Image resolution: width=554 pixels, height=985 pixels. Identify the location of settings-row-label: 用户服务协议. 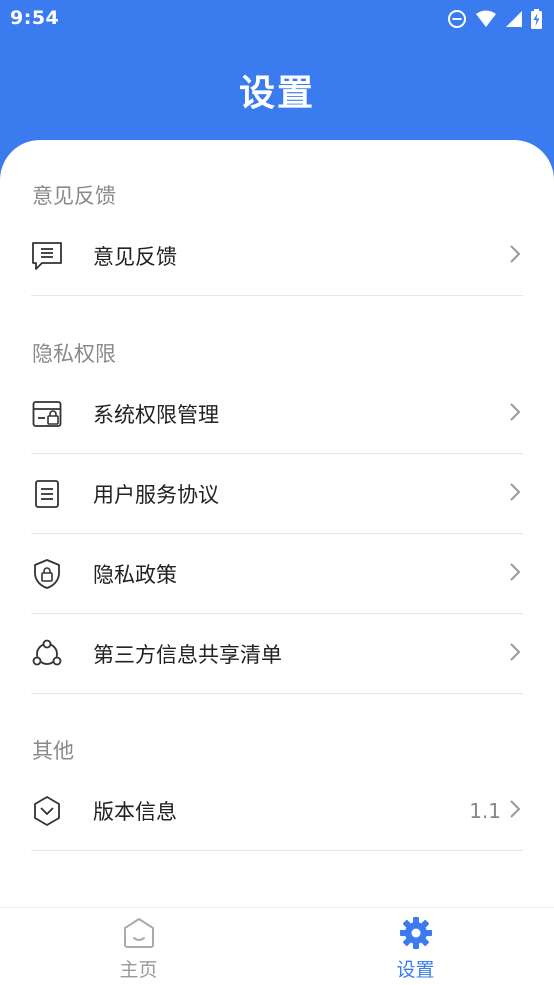
(156, 494).